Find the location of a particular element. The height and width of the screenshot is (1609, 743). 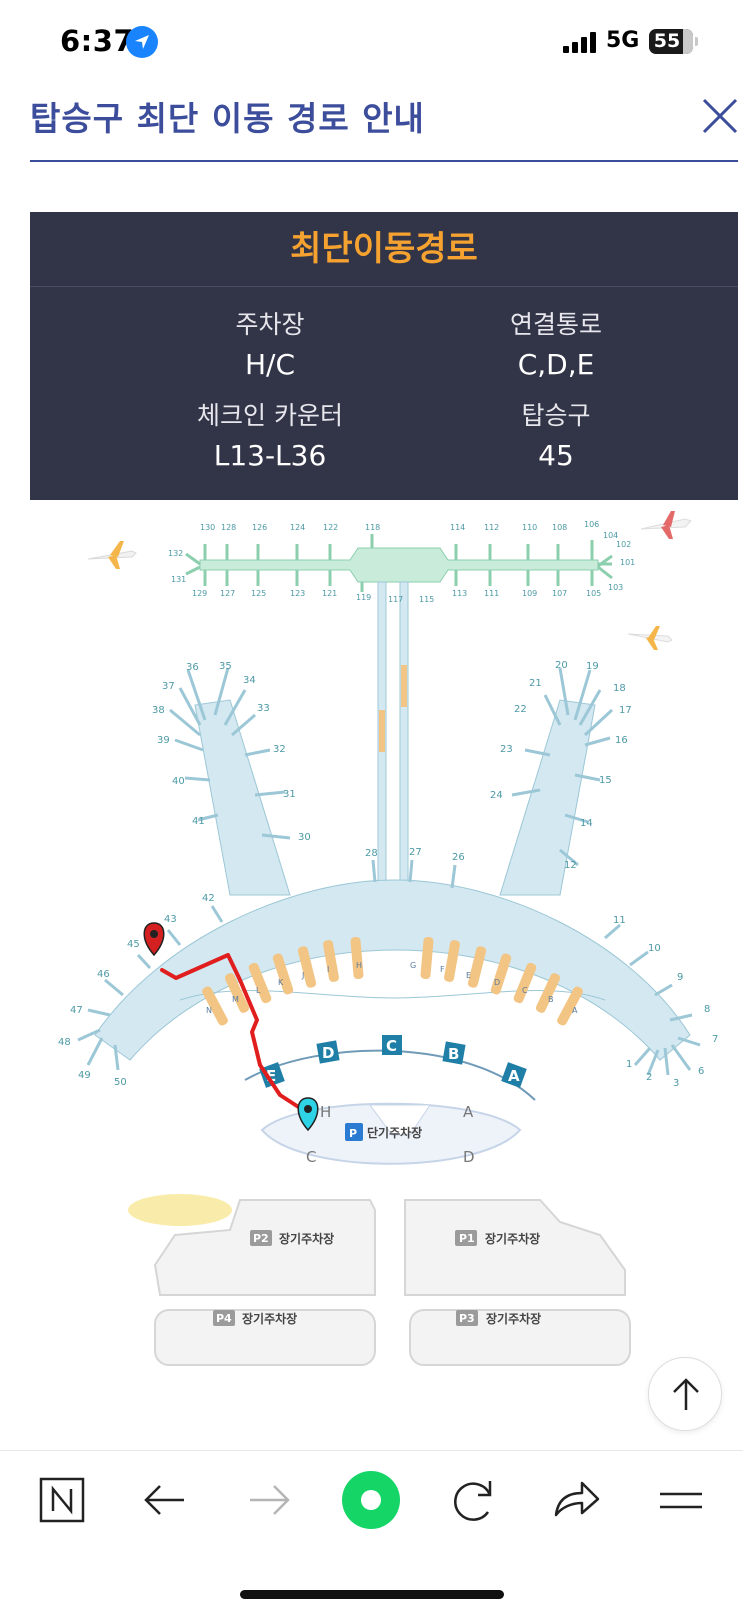

page-title: 탑승구 최단 이동 경로 안내 is located at coordinates (227, 118).